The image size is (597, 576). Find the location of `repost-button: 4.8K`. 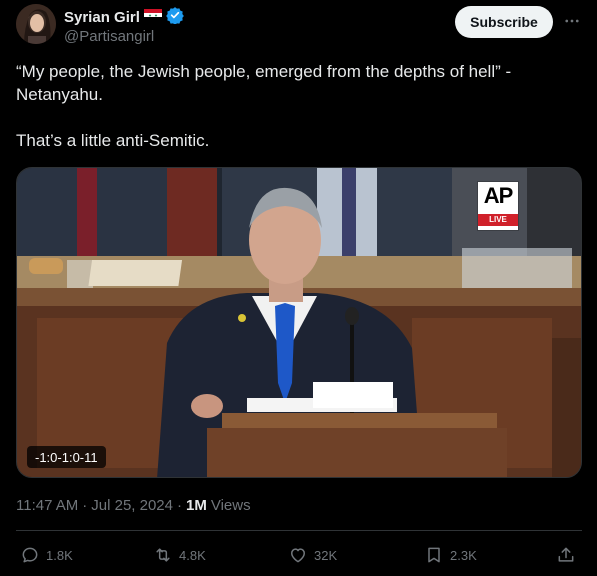

repost-button: 4.8K is located at coordinates (179, 555).